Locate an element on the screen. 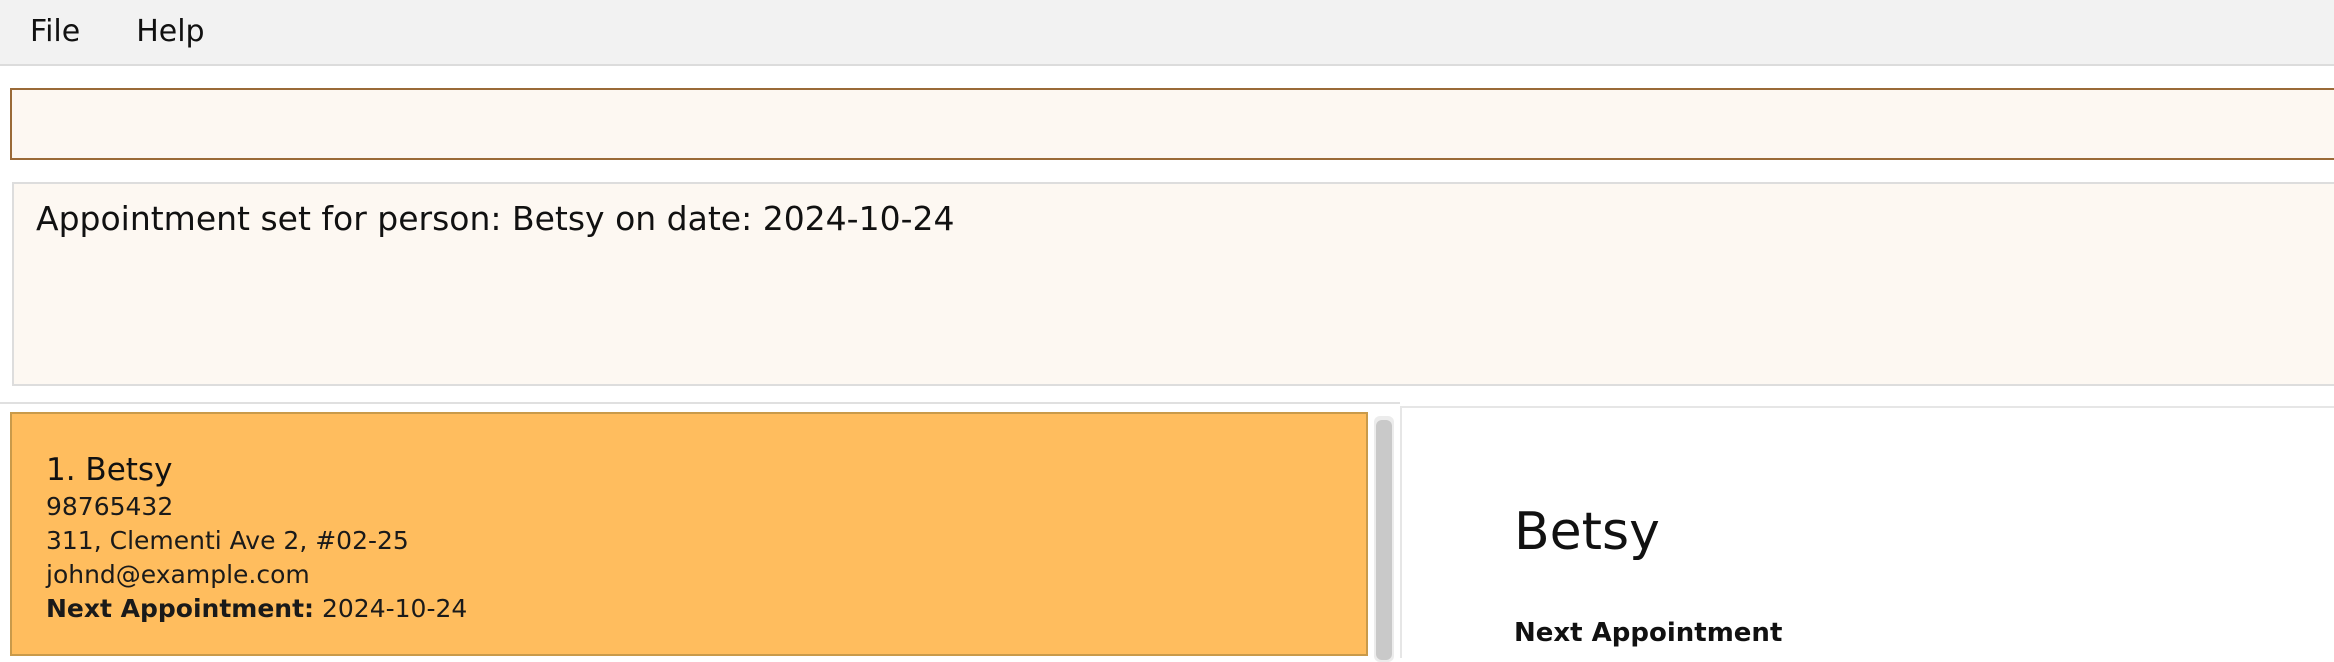 The width and height of the screenshot is (2334, 662). menu-file: File is located at coordinates (55, 32).